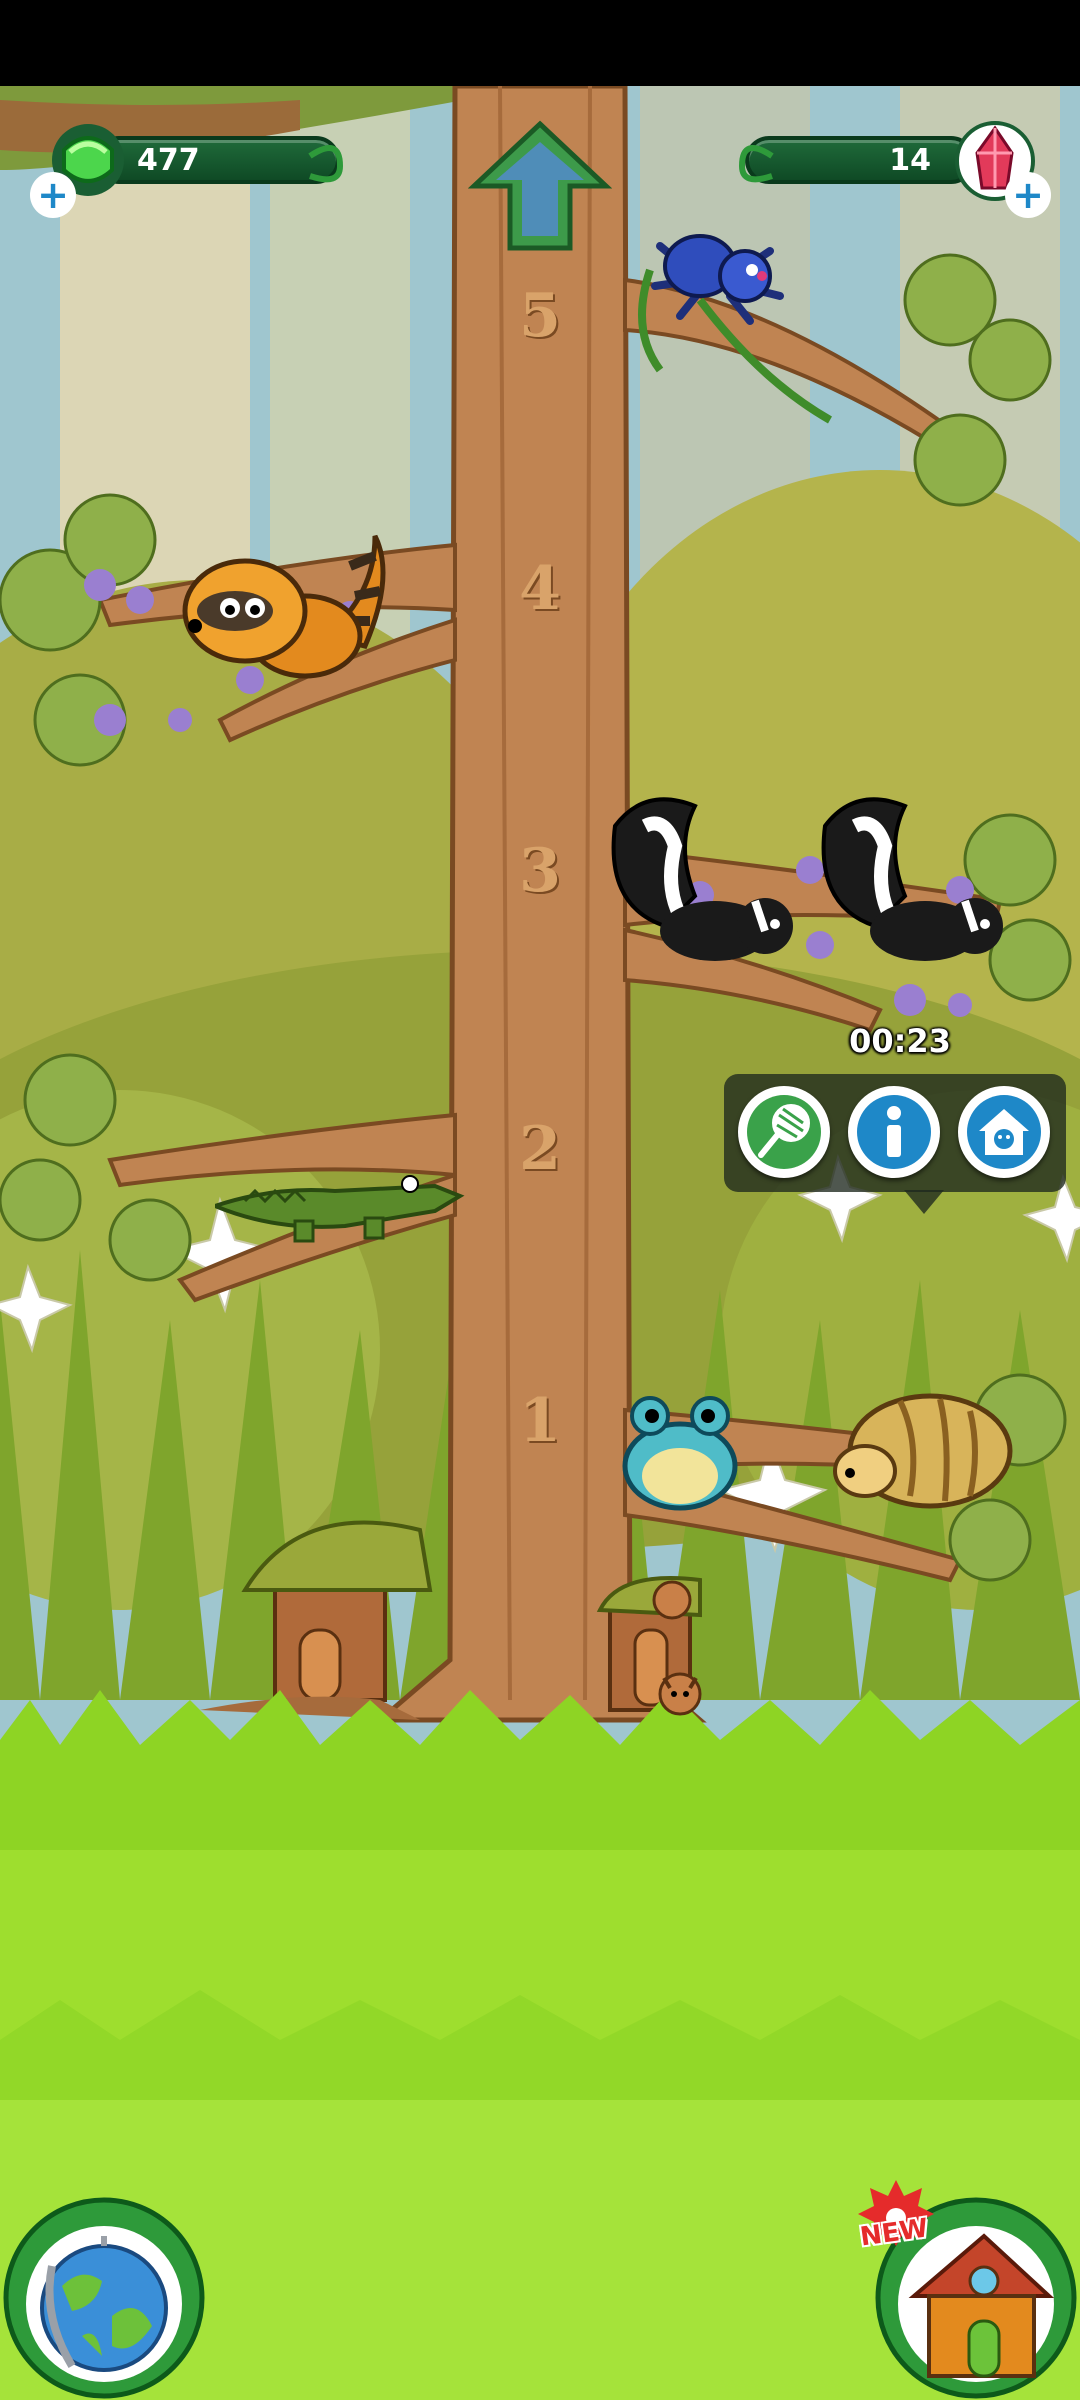 The image size is (1080, 2400). Describe the element at coordinates (910, 160) in the screenshot. I see `red-crystals-count: 14` at that location.